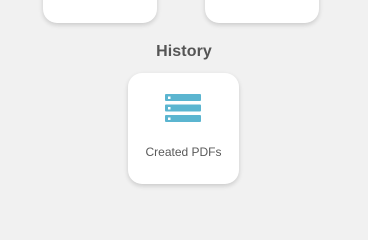 The width and height of the screenshot is (368, 240). Describe the element at coordinates (184, 51) in the screenshot. I see `history-section-title: History` at that location.